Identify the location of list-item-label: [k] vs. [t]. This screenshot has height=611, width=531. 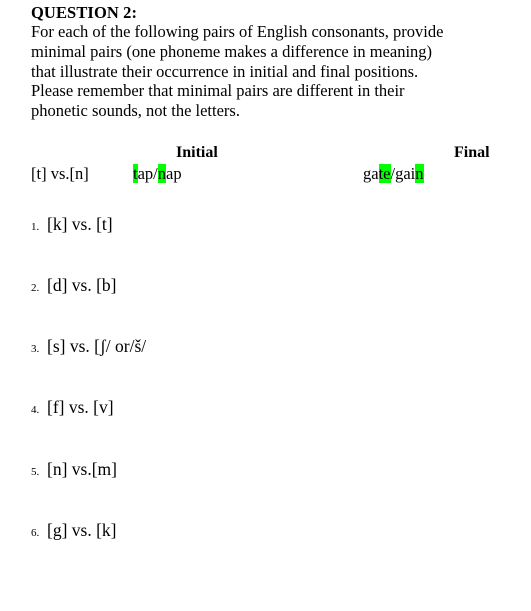
(80, 224).